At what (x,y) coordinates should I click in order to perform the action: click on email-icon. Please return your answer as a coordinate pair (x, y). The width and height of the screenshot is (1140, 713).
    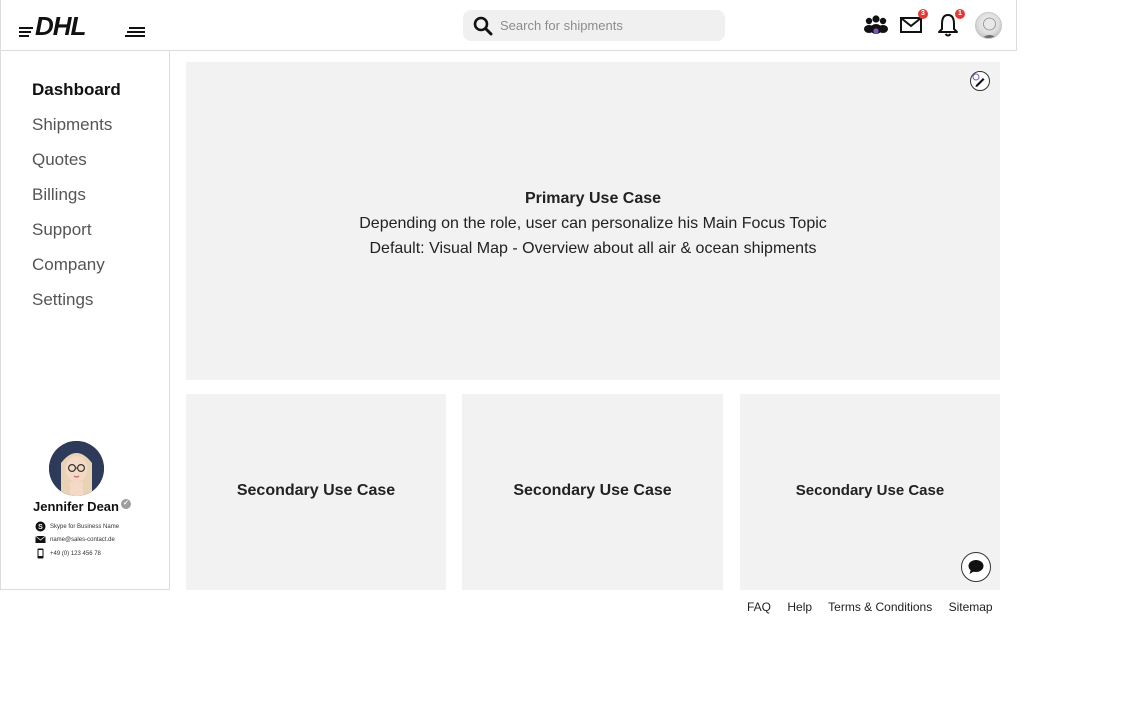
    Looking at the image, I should click on (40, 539).